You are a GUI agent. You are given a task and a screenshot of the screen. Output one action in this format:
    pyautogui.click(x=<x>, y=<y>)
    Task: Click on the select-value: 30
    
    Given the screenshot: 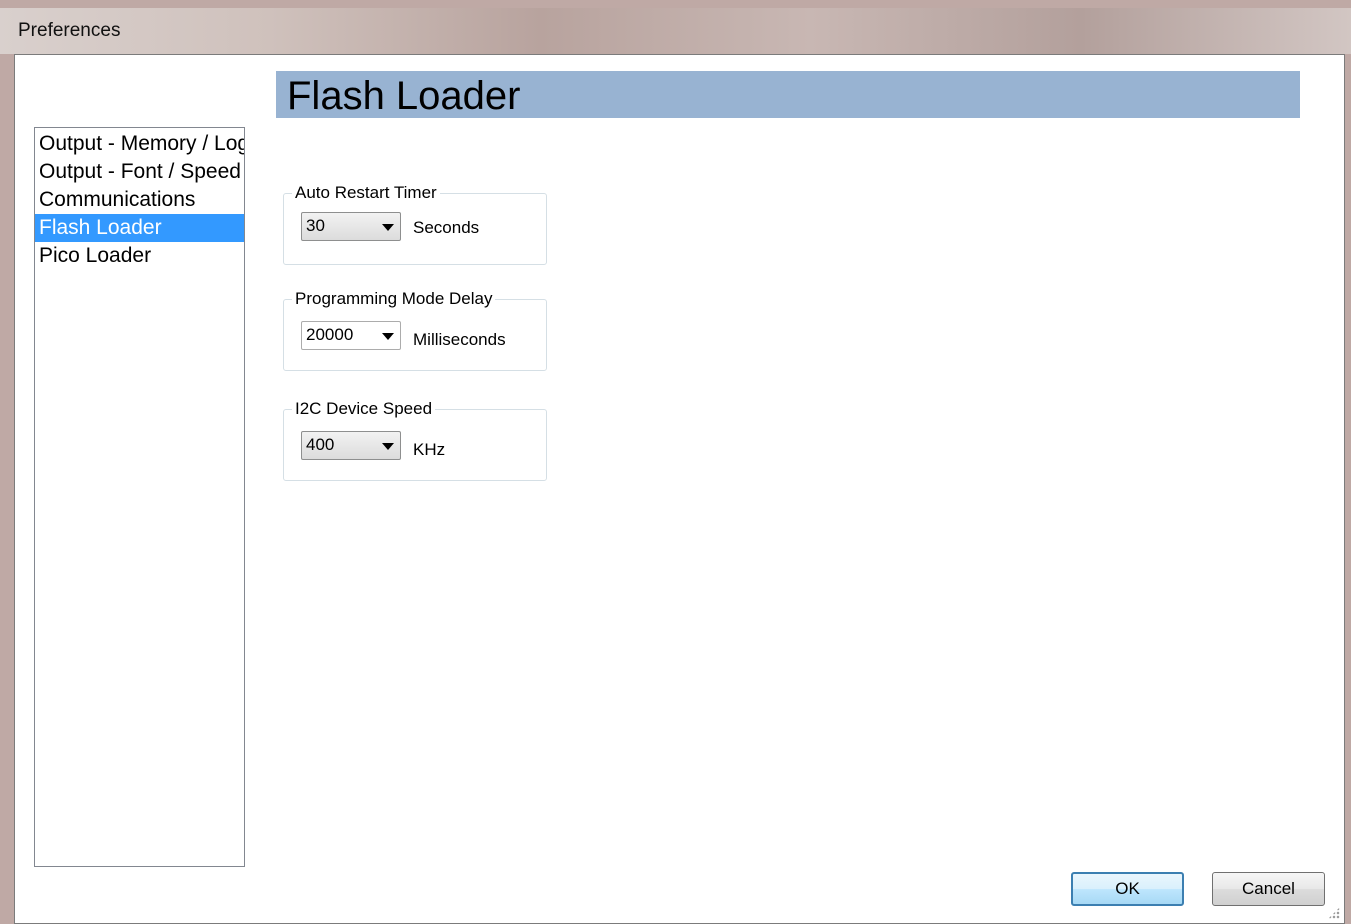 What is the action you would take?
    pyautogui.click(x=315, y=225)
    